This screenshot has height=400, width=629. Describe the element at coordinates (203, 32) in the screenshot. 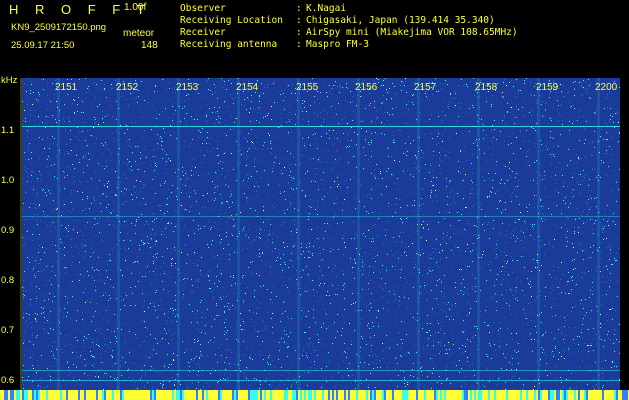

I see `info-key-receiver: Receiver` at that location.